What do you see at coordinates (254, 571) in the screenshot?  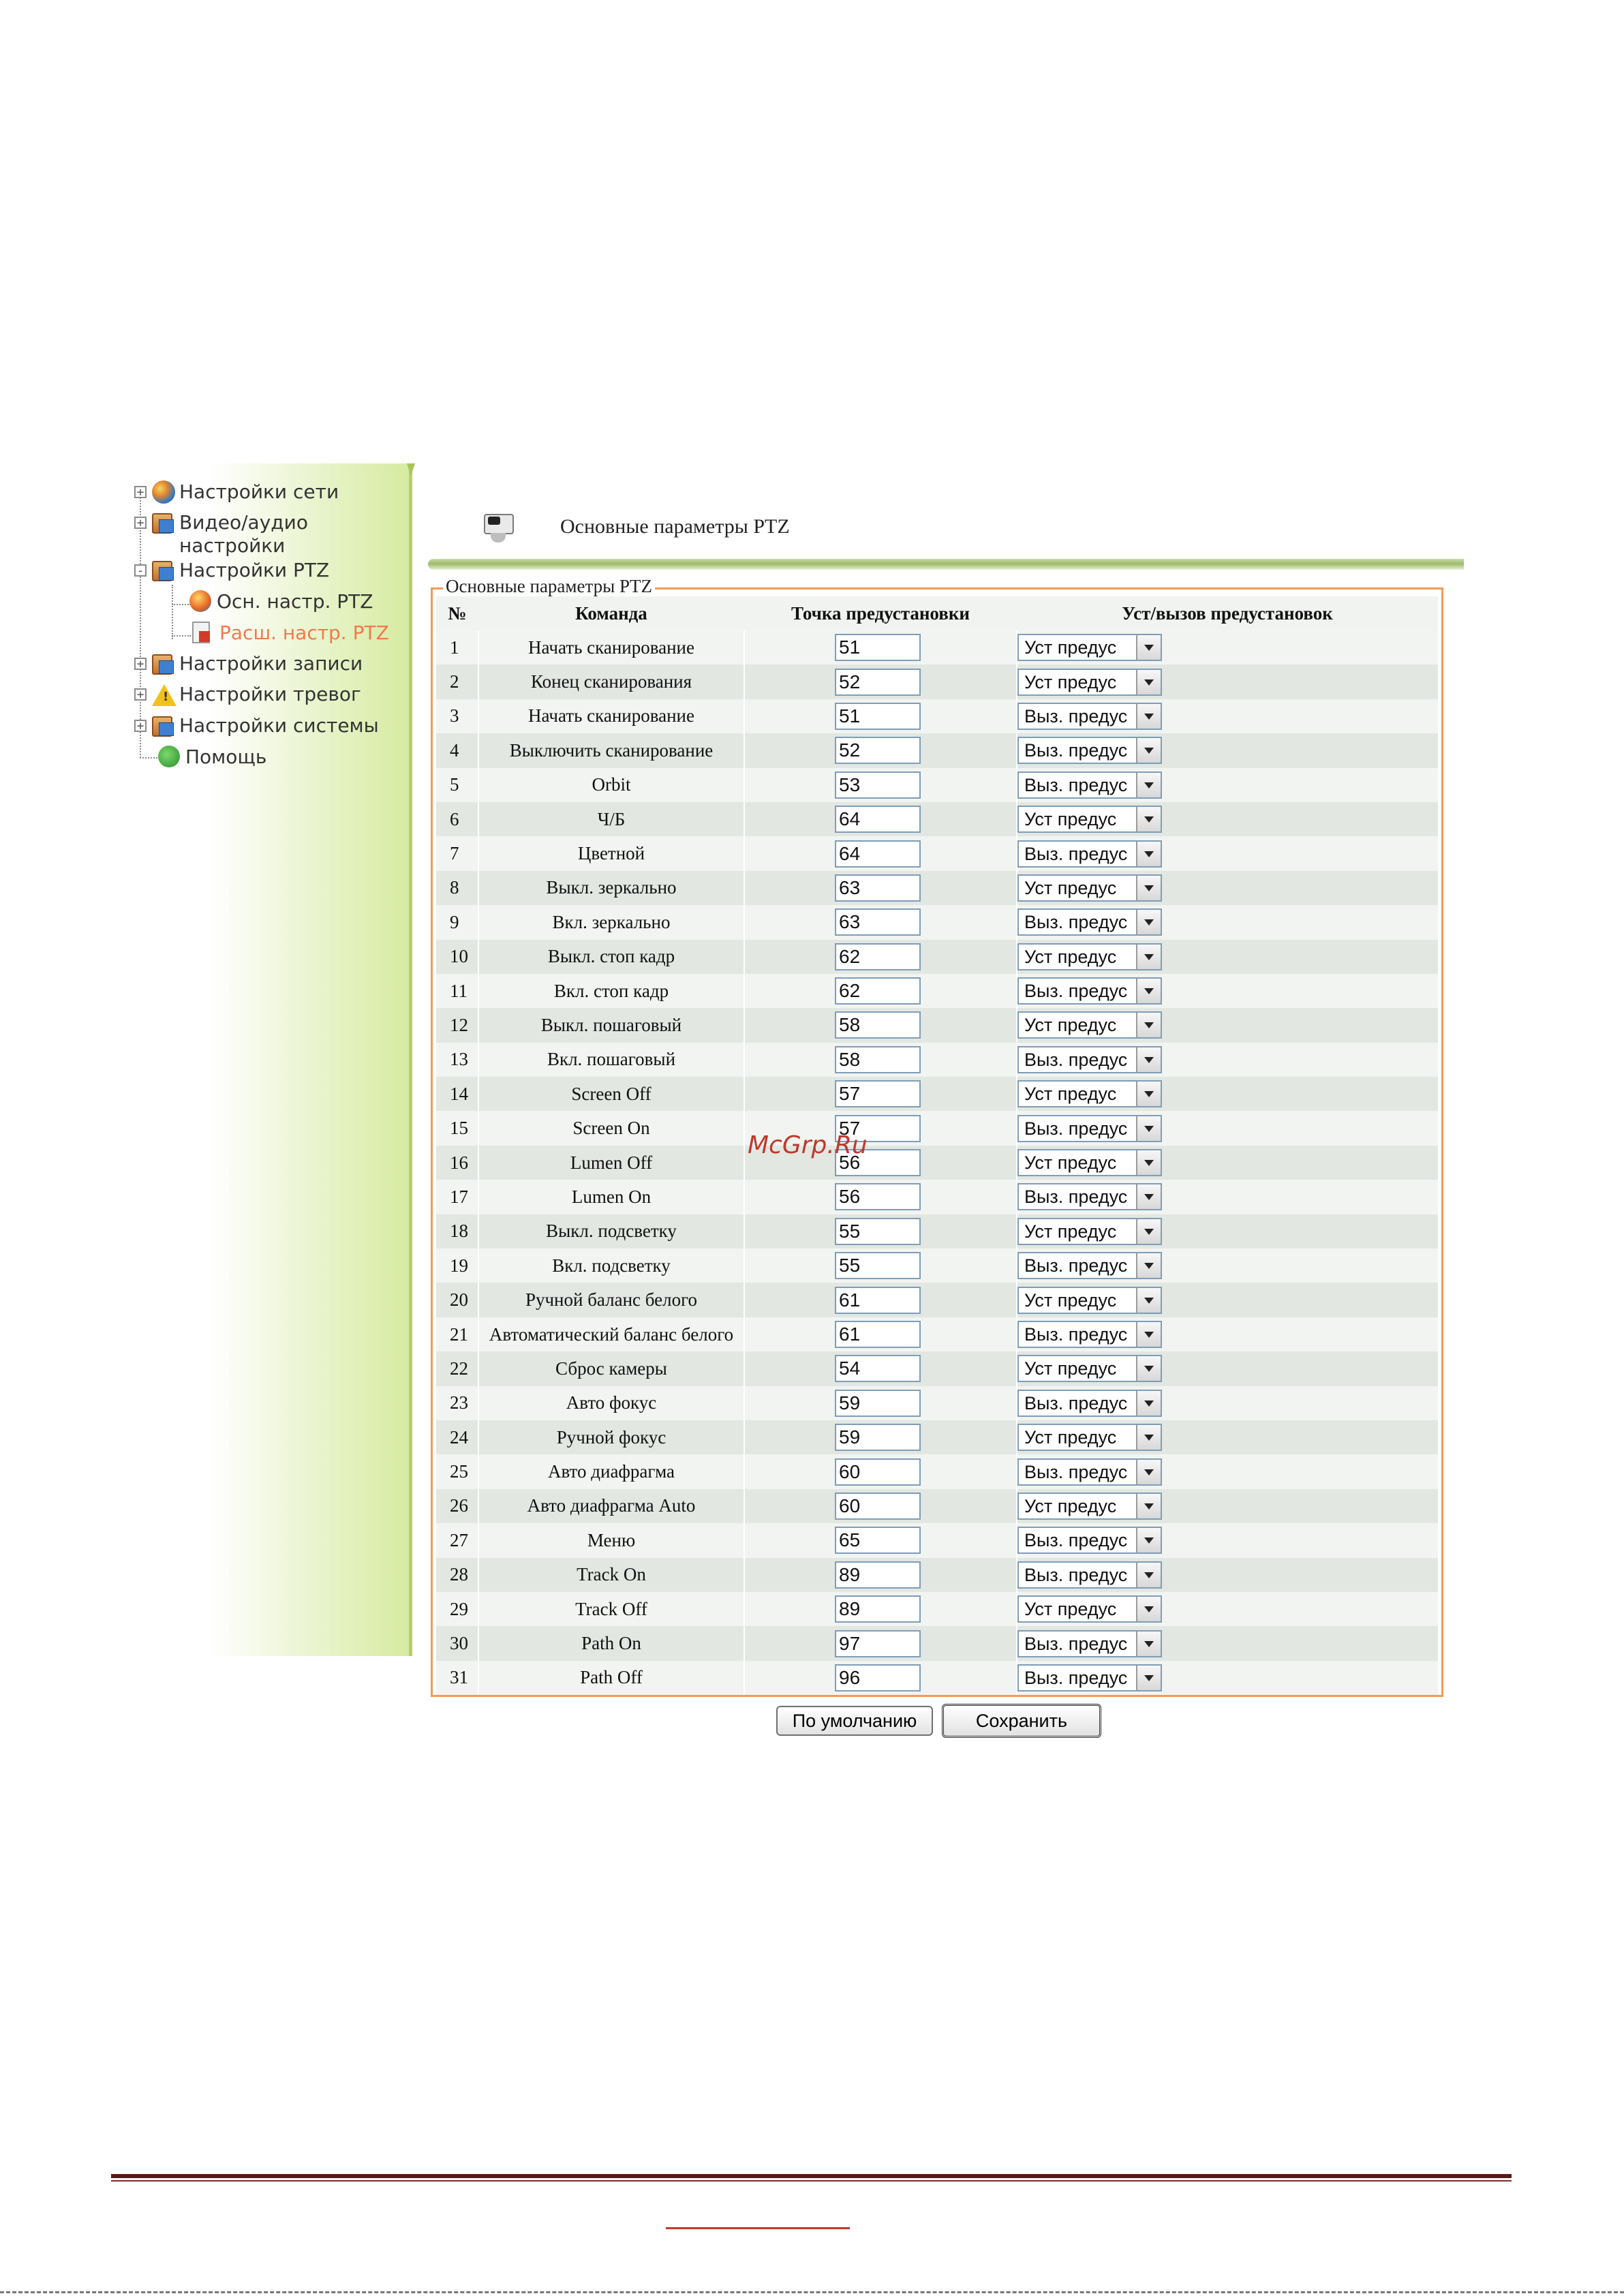 I see `sidebar-item-label: Настройки PTZ` at bounding box center [254, 571].